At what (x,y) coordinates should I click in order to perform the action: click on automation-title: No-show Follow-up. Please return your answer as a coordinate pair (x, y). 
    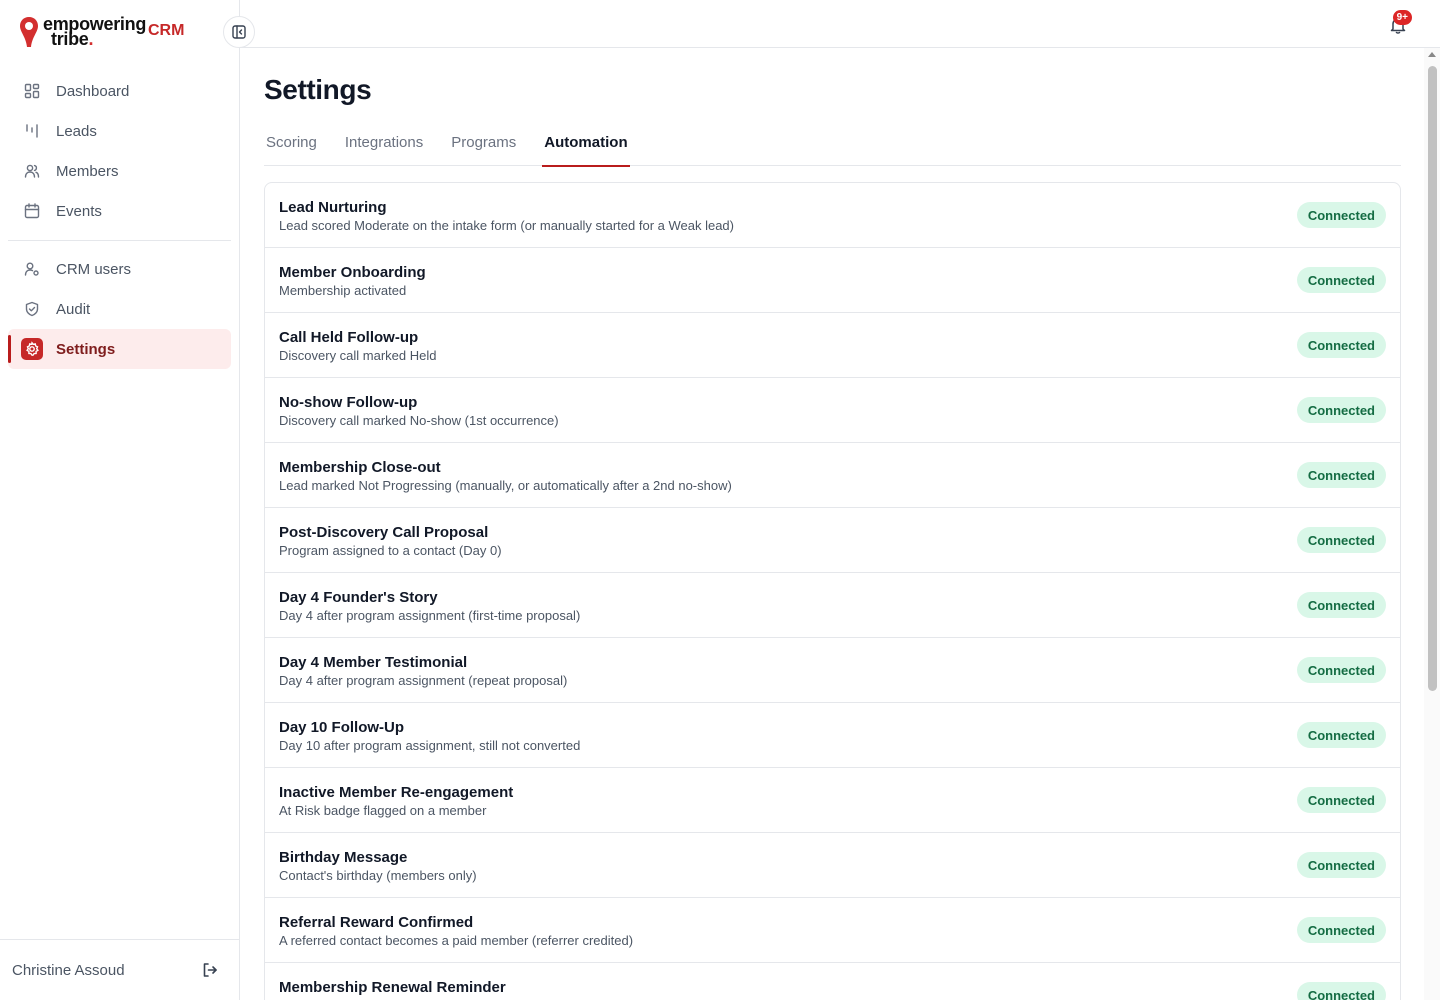
    Looking at the image, I should click on (348, 402).